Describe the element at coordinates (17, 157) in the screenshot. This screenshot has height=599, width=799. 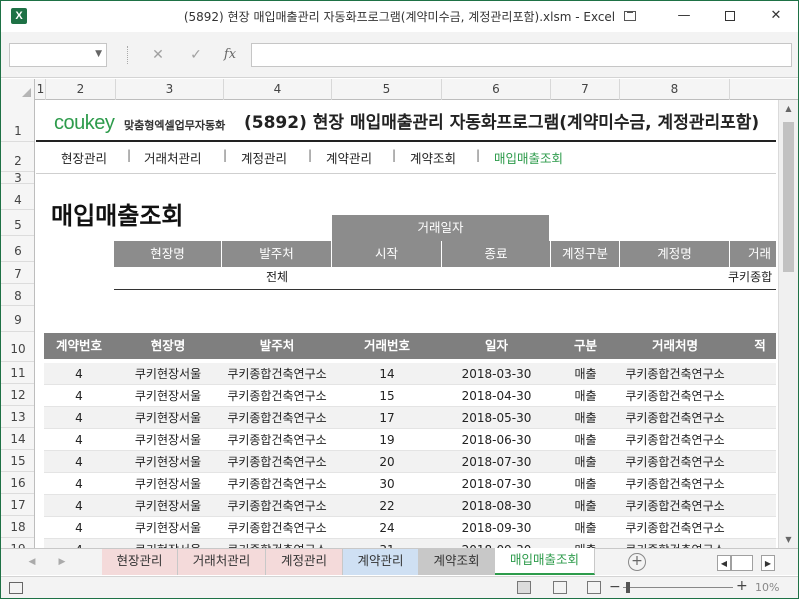
I see `row-header: 2` at that location.